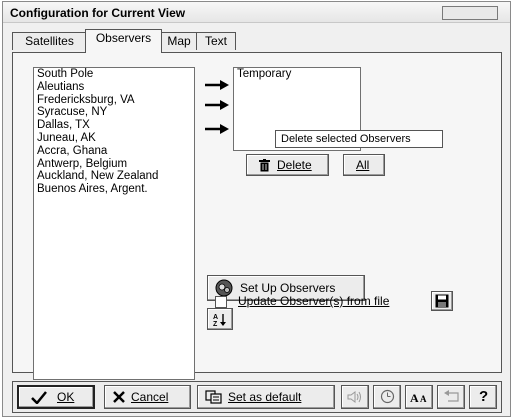 This screenshot has height=420, width=514. Describe the element at coordinates (56, 397) in the screenshot. I see `ok-button: OK` at that location.